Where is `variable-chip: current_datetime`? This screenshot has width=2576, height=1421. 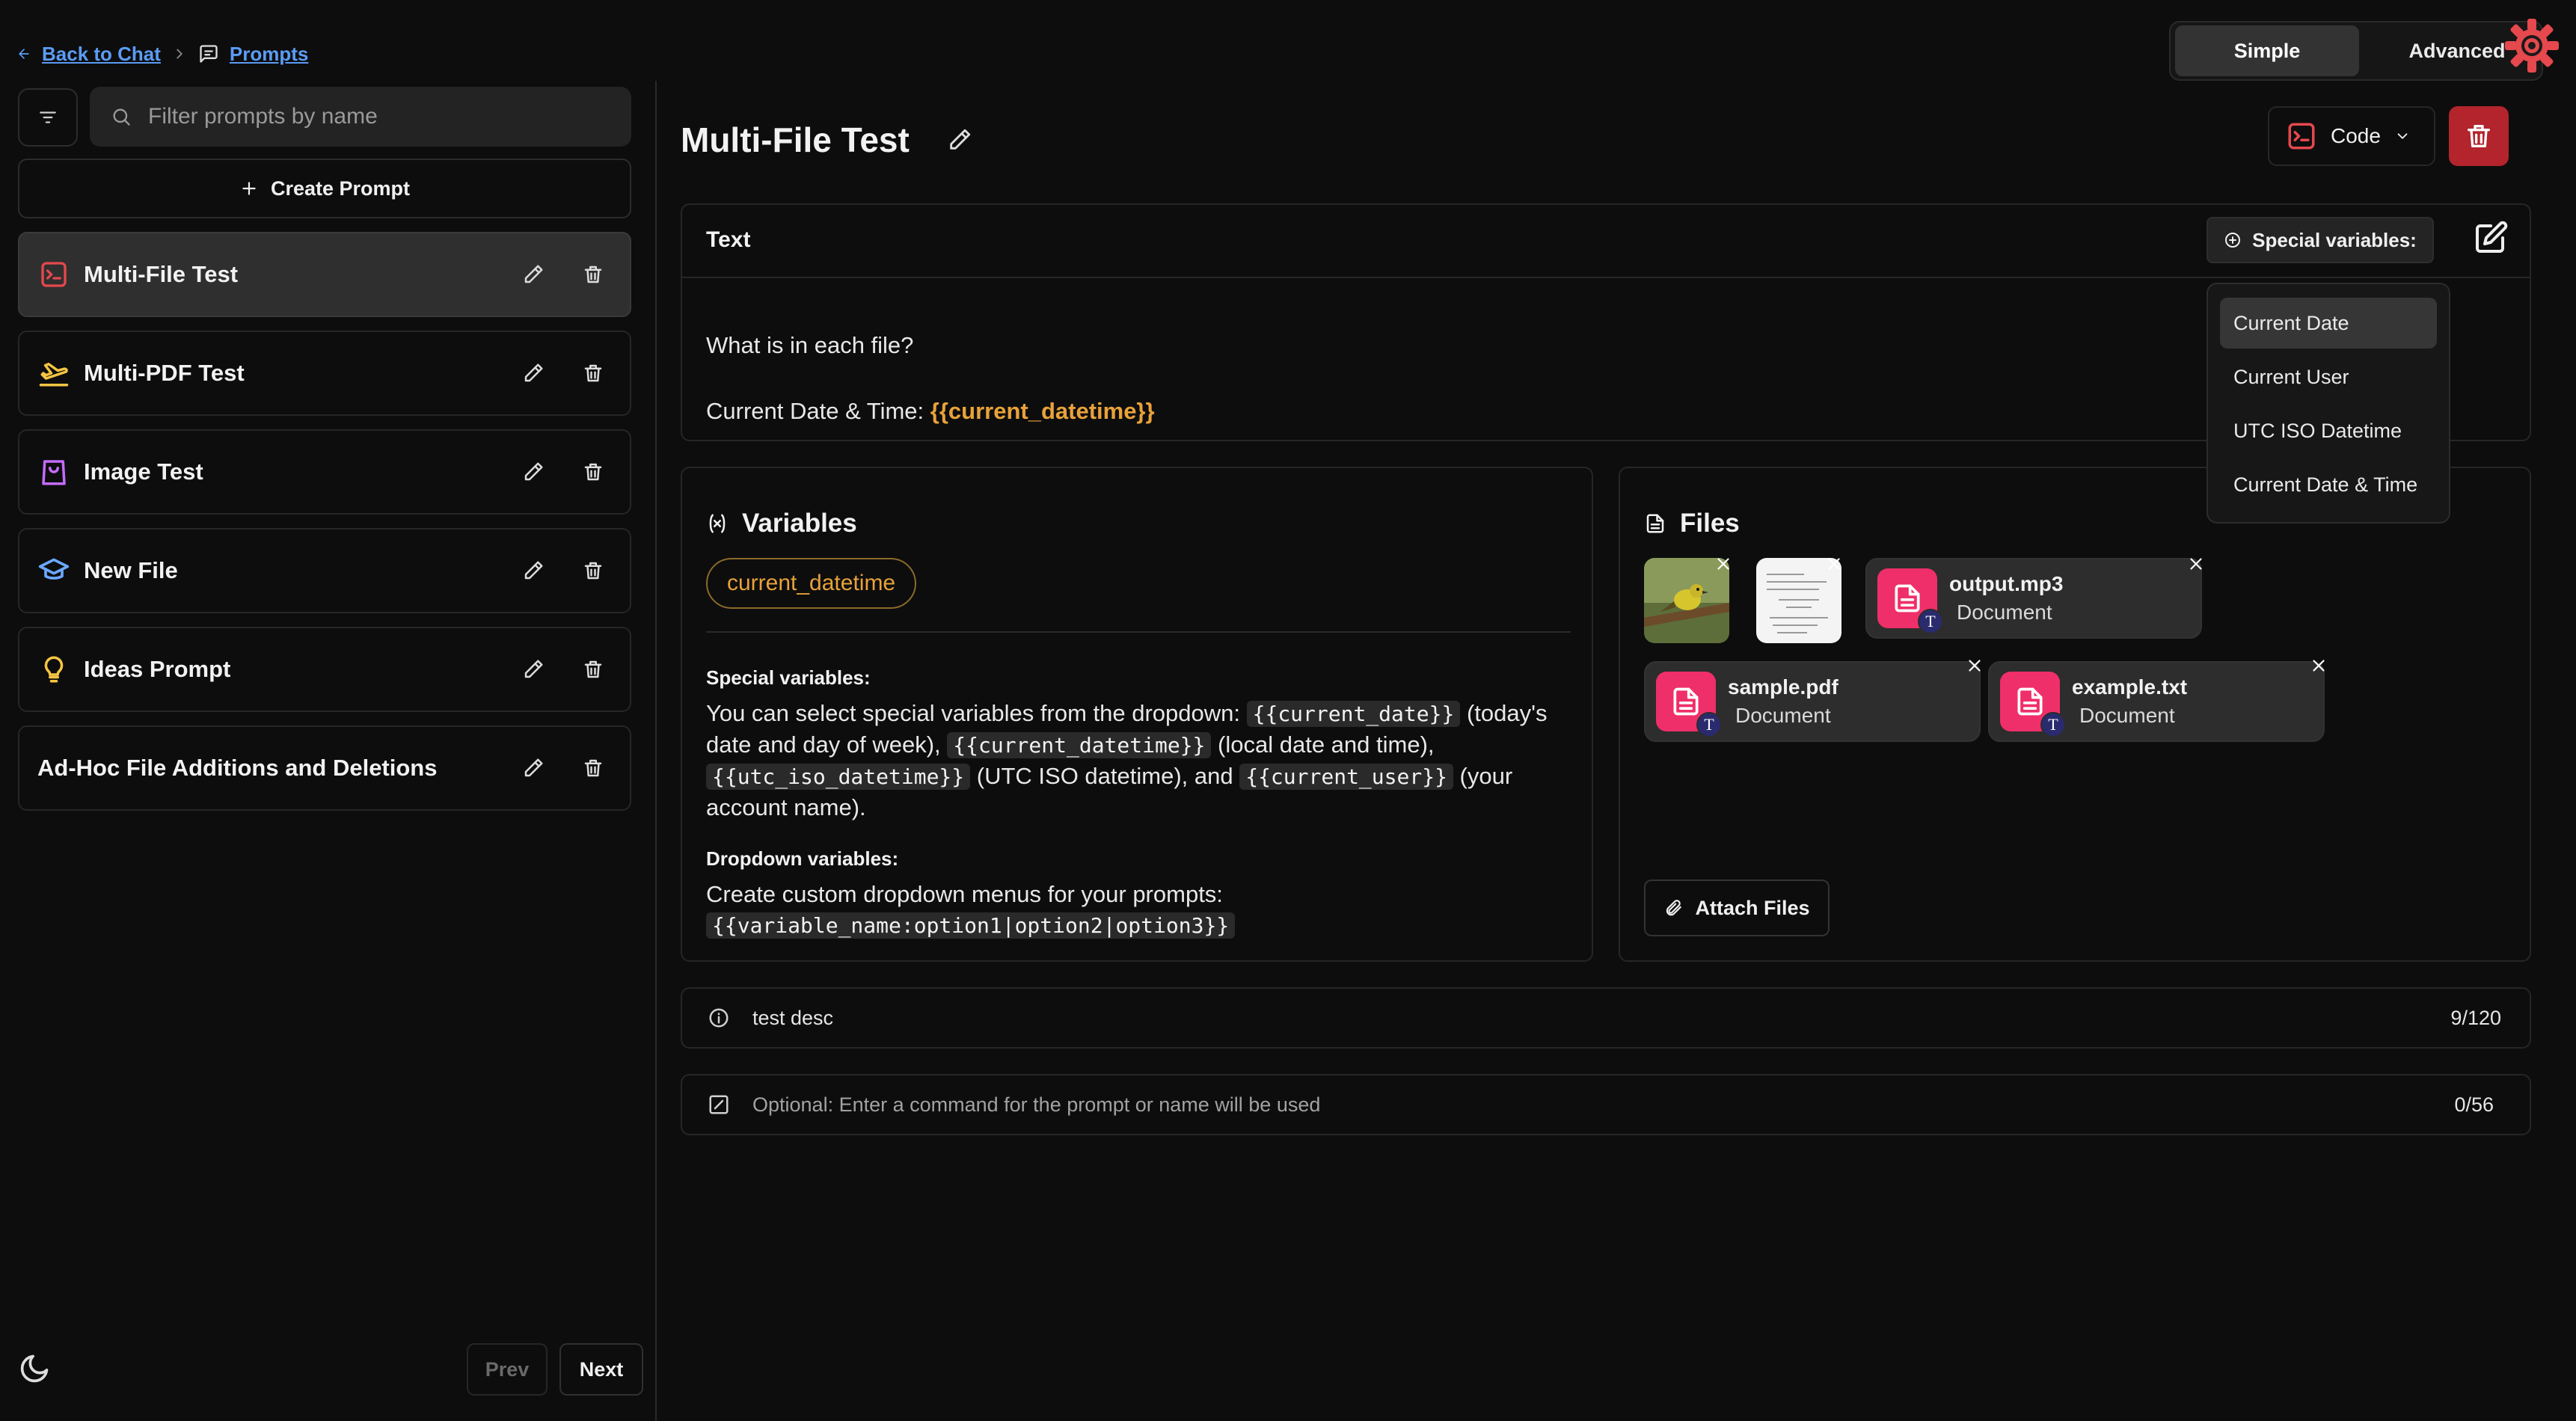 variable-chip: current_datetime is located at coordinates (811, 583).